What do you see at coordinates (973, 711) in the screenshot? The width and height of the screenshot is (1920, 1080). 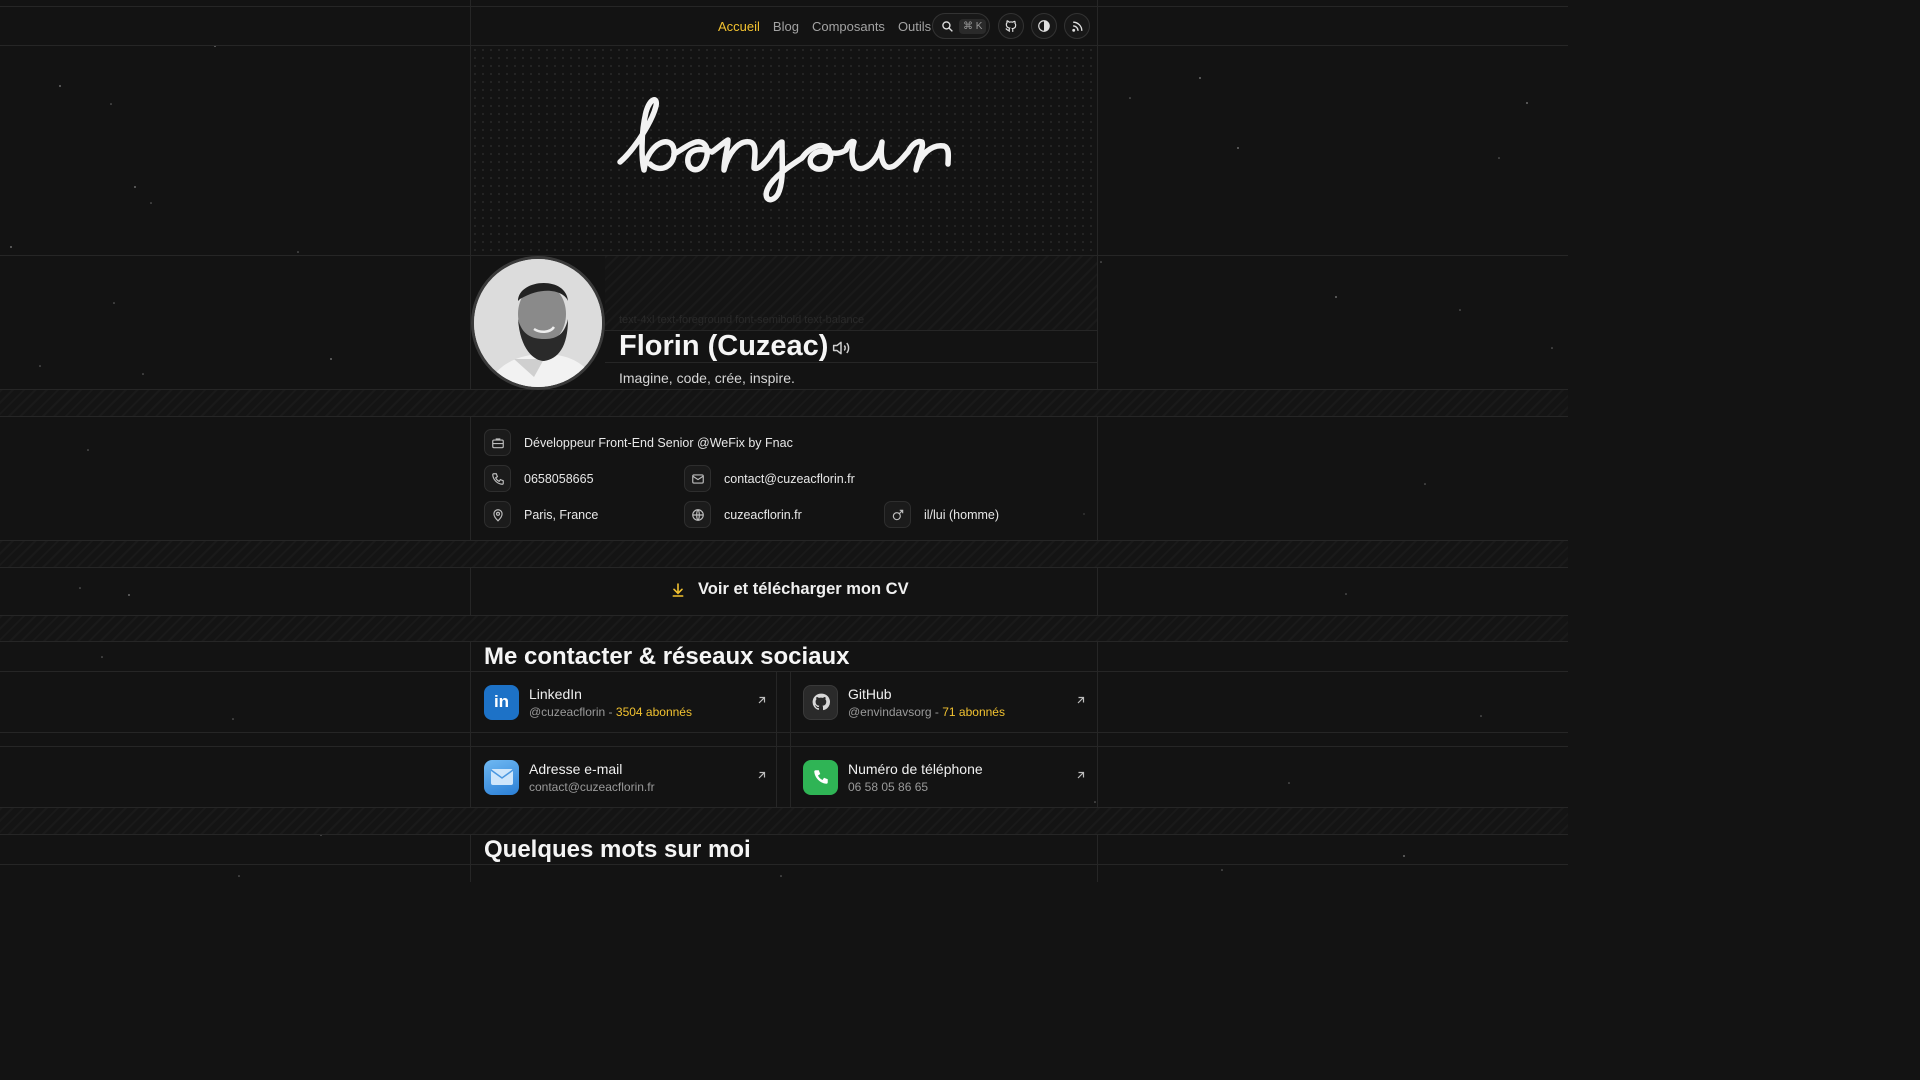 I see `card-followers: 71 abonnés` at bounding box center [973, 711].